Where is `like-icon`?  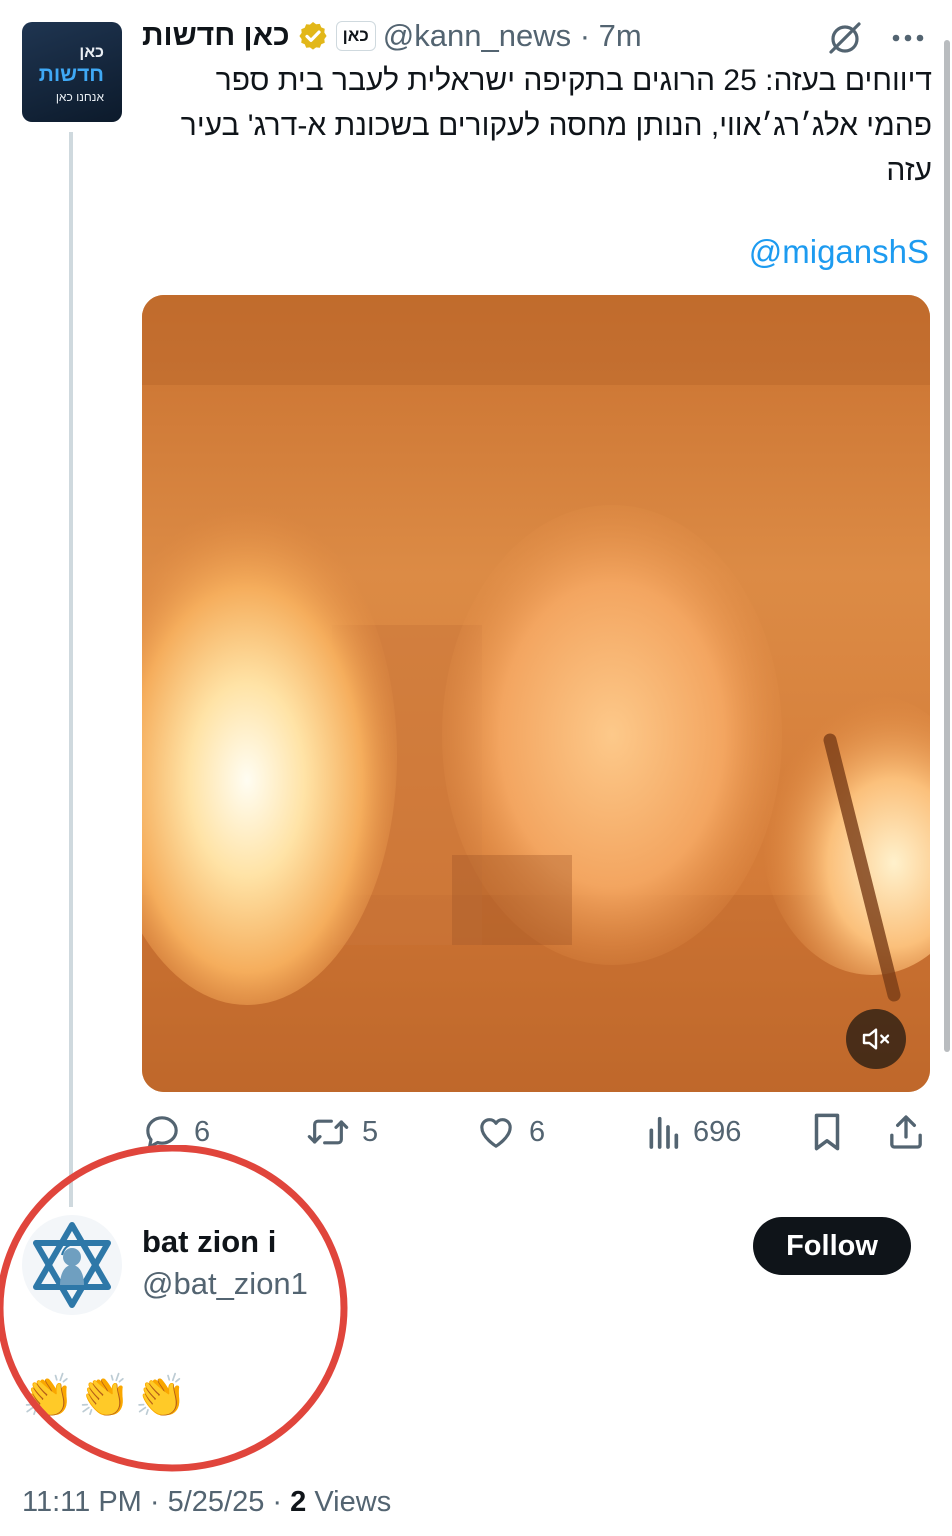 like-icon is located at coordinates (496, 1133).